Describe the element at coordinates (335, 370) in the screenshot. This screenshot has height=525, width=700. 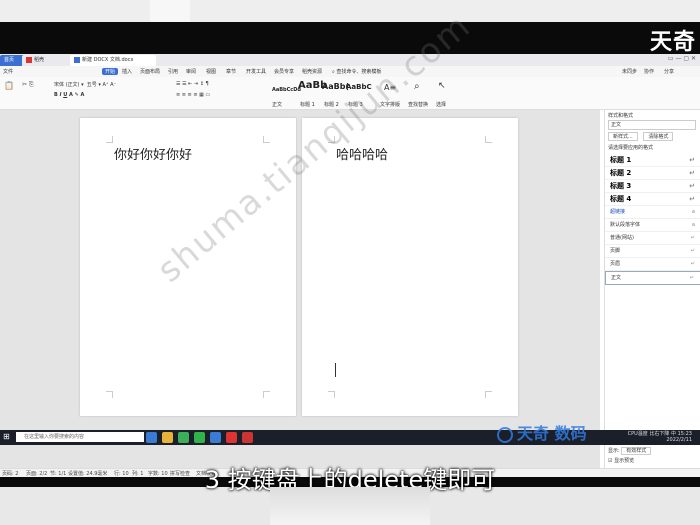
I see `text-cursor` at that location.